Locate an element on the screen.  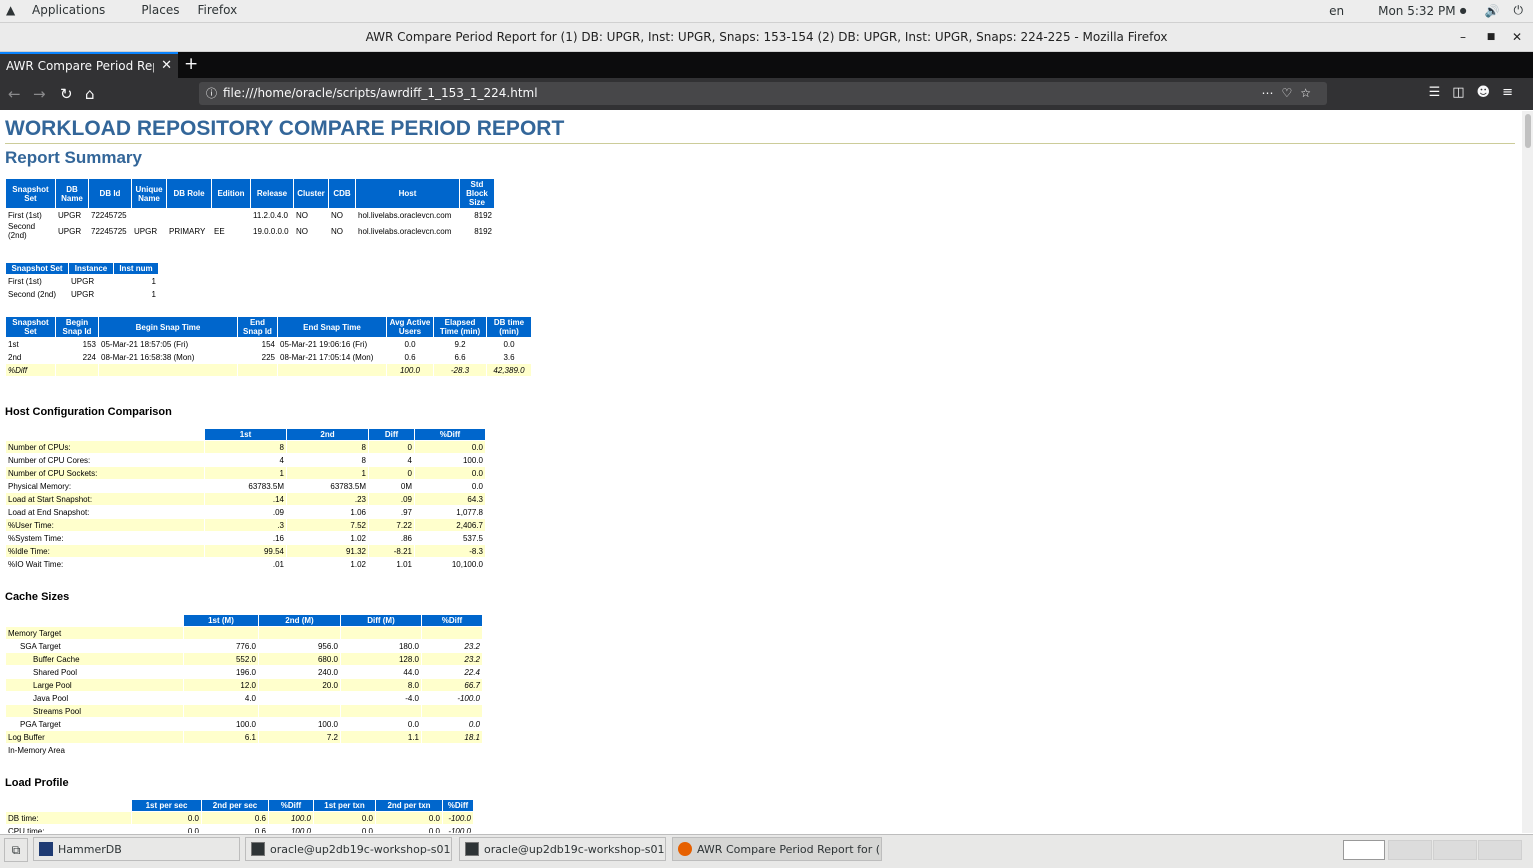
table-row: Second (2nd) UPGR 1 is located at coordinates (82, 294).